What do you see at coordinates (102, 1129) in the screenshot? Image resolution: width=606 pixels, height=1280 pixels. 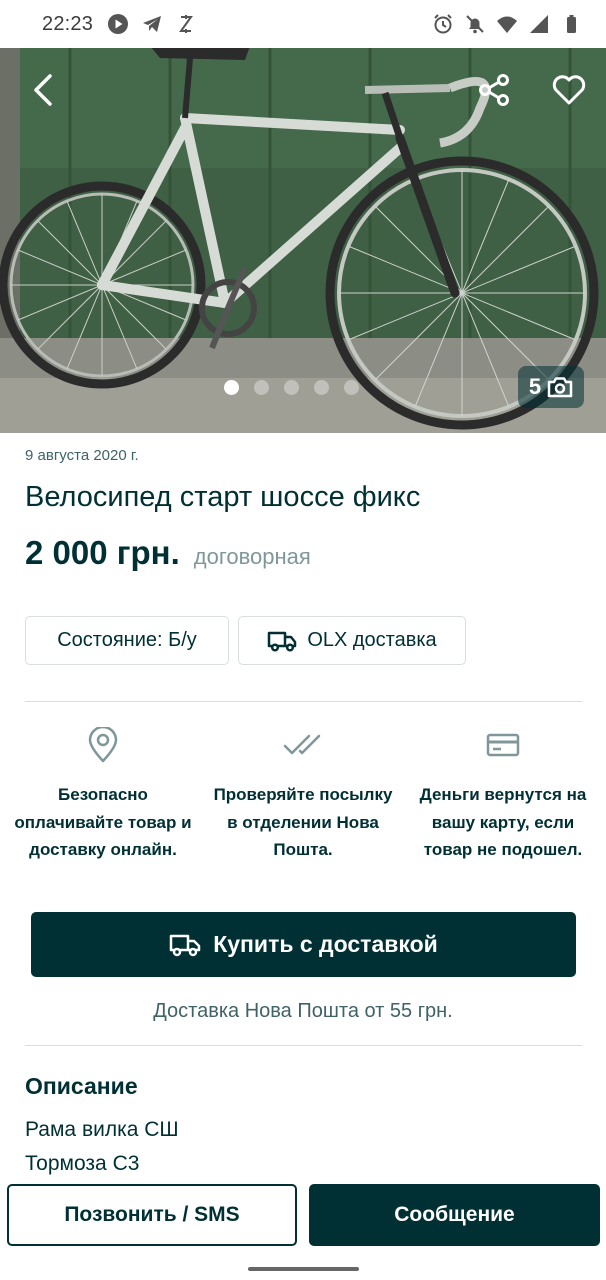 I see `description-line: Рама вилка СШ` at bounding box center [102, 1129].